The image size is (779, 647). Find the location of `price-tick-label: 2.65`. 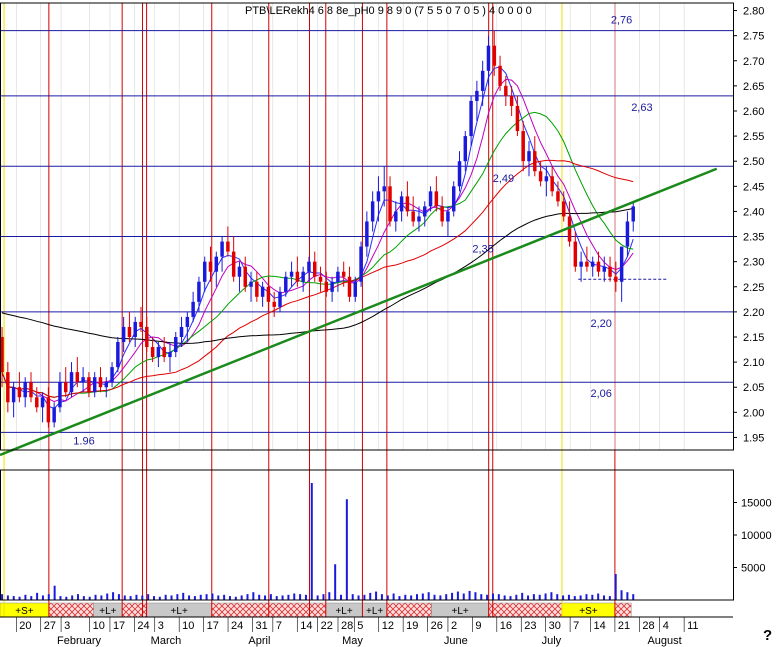

price-tick-label: 2.65 is located at coordinates (753, 87).